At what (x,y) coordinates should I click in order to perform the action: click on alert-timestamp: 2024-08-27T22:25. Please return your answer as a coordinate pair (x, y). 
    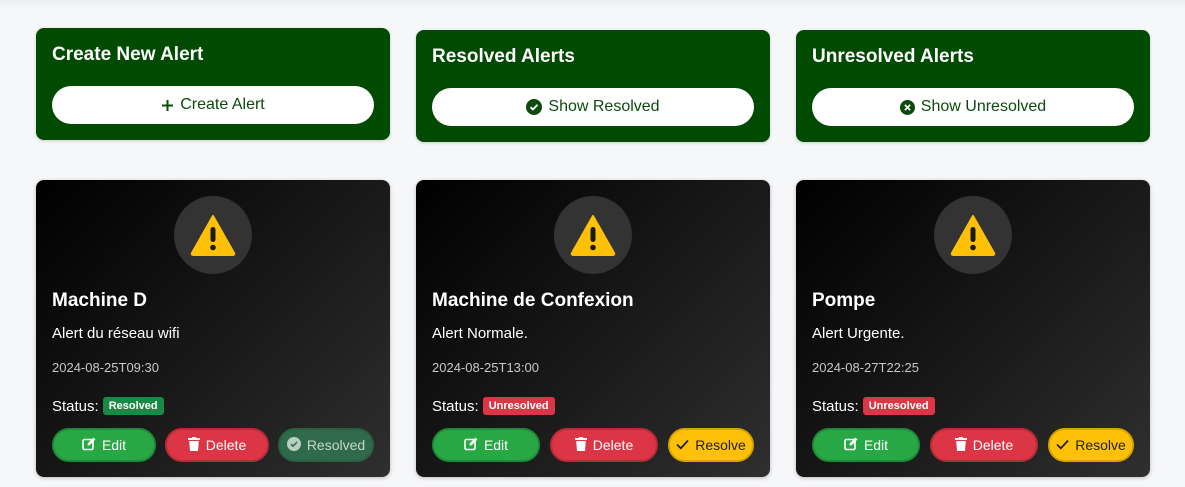
    Looking at the image, I should click on (865, 367).